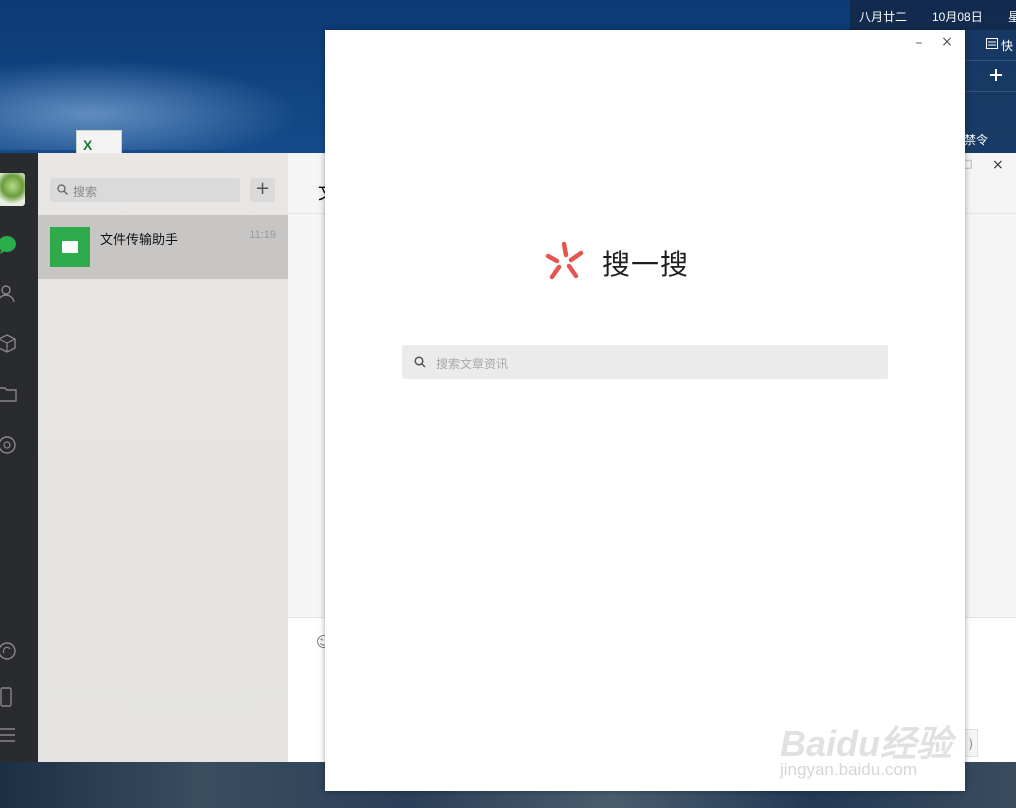  Describe the element at coordinates (1012, 17) in the screenshot. I see `weekday: 星` at that location.